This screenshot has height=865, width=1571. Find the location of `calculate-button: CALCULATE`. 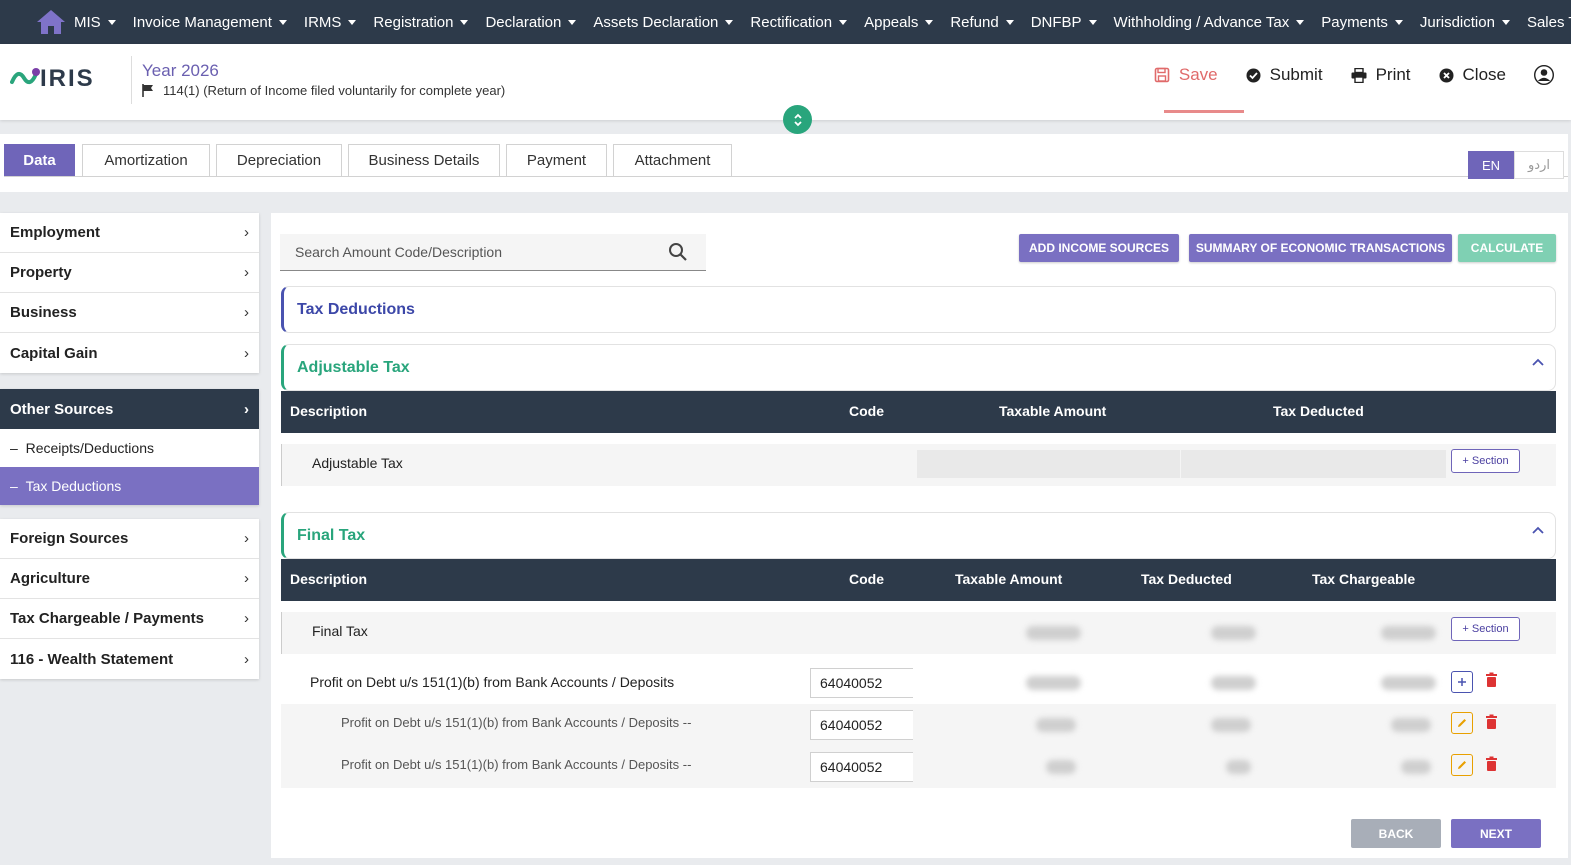

calculate-button: CALCULATE is located at coordinates (1507, 248).